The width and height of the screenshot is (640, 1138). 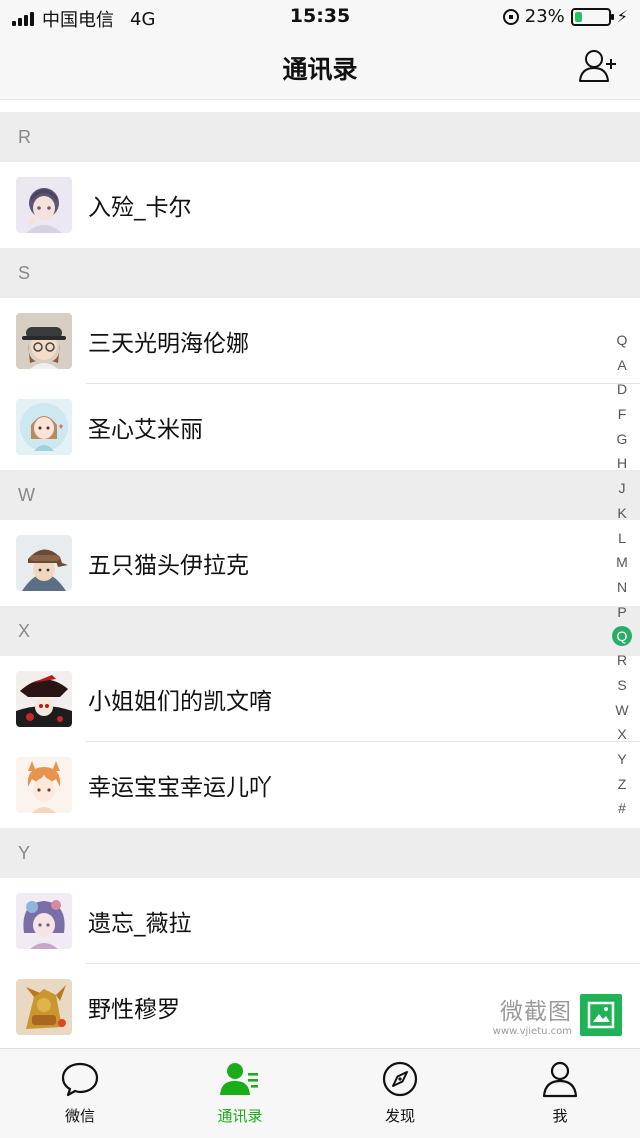 What do you see at coordinates (622, 734) in the screenshot?
I see `index-letter-x: X` at bounding box center [622, 734].